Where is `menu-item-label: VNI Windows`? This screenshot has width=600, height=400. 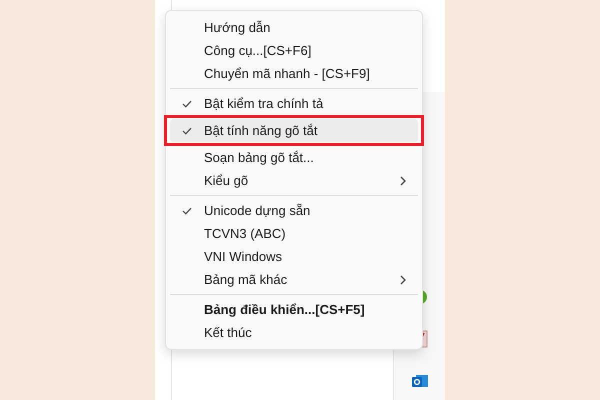 menu-item-label: VNI Windows is located at coordinates (243, 257).